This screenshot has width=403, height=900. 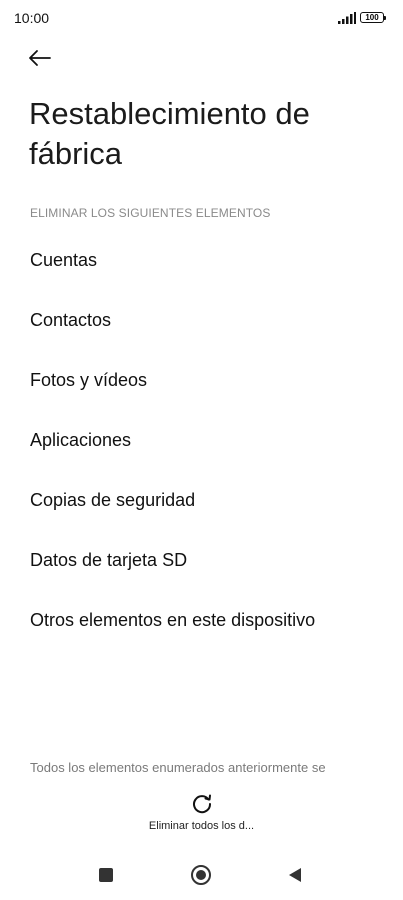 What do you see at coordinates (64, 260) in the screenshot?
I see `list-item-cuentas: Cuentas` at bounding box center [64, 260].